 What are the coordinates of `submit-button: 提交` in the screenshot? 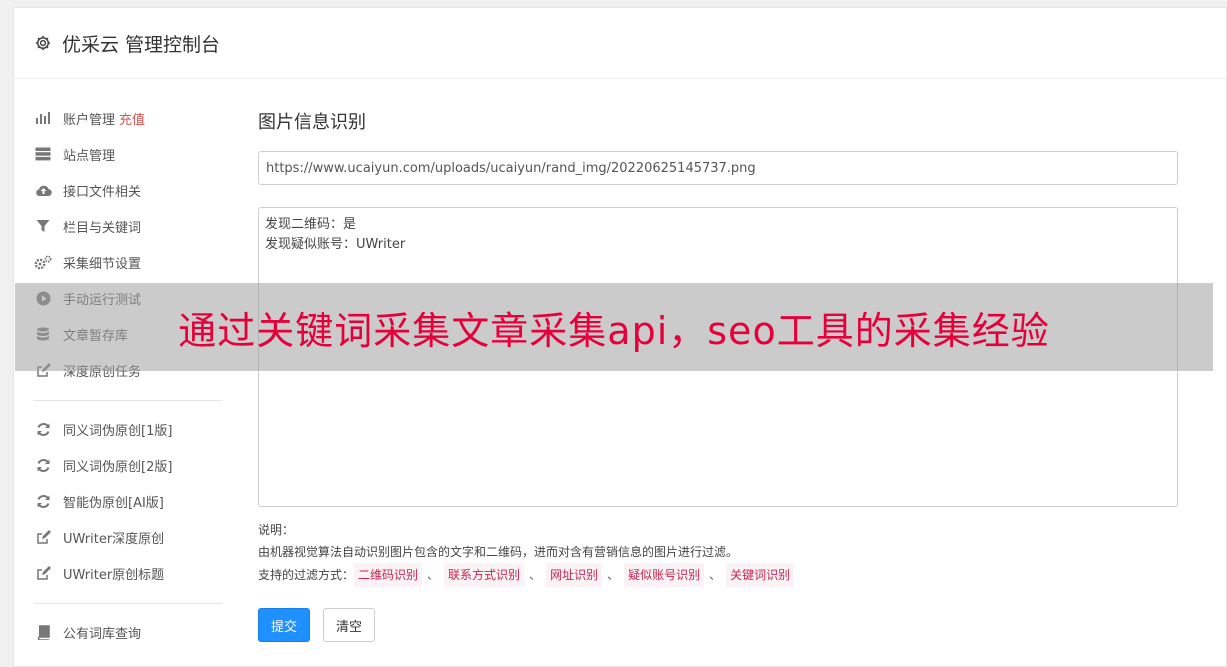 It's located at (284, 625).